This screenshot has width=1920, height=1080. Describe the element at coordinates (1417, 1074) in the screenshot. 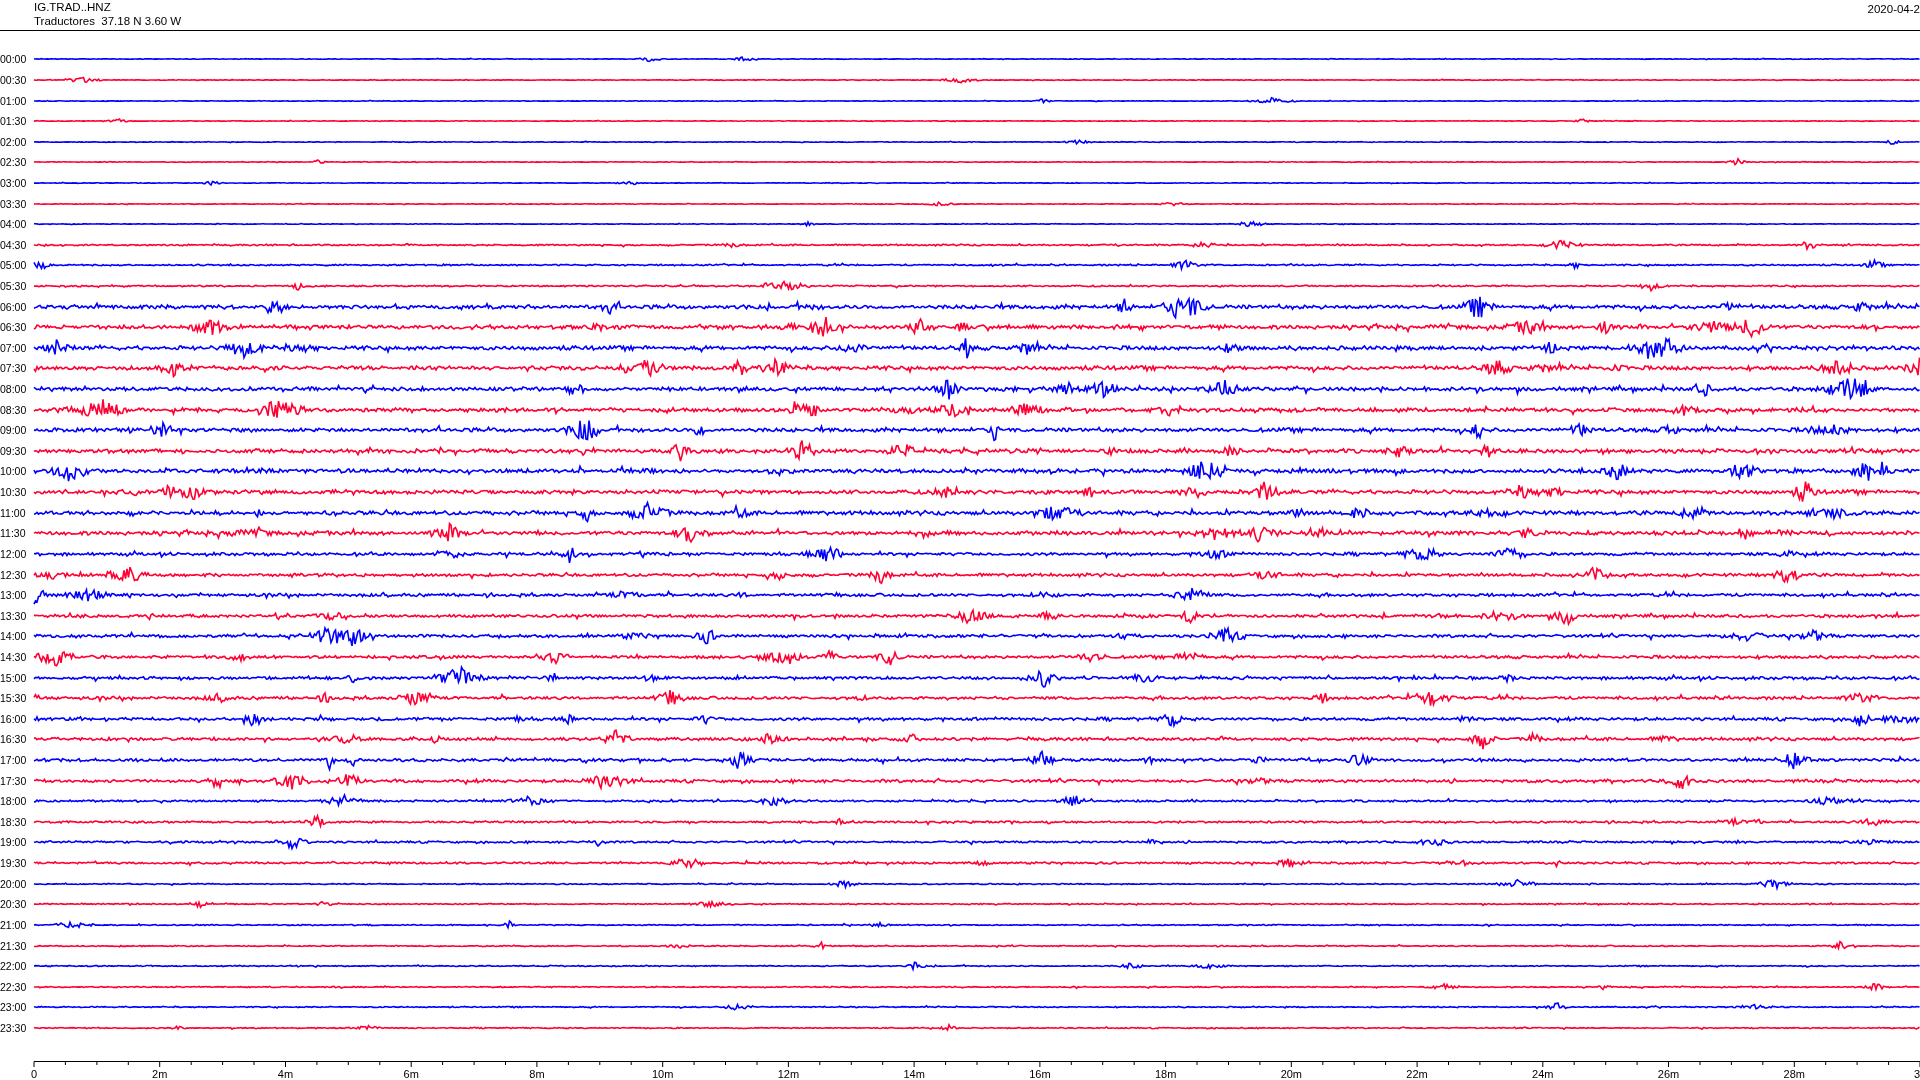

I see `tick-label: 22m` at that location.